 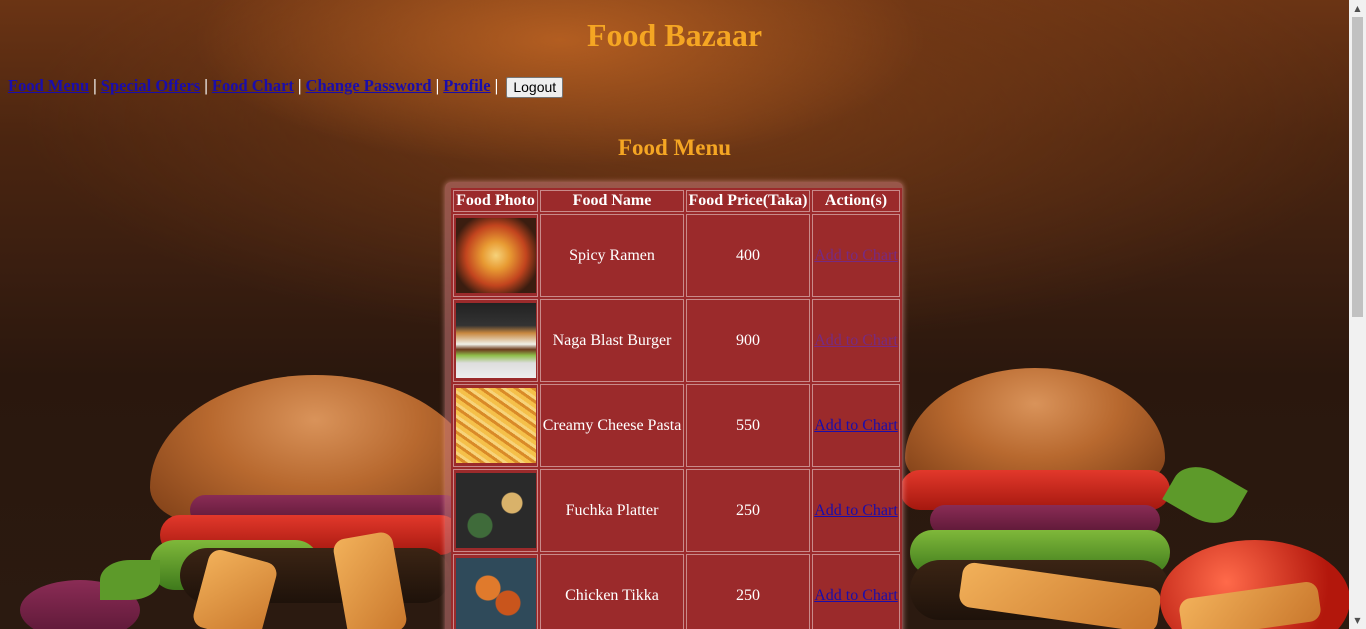 I want to click on nav-link-food-chart: Food Chart, so click(x=253, y=85).